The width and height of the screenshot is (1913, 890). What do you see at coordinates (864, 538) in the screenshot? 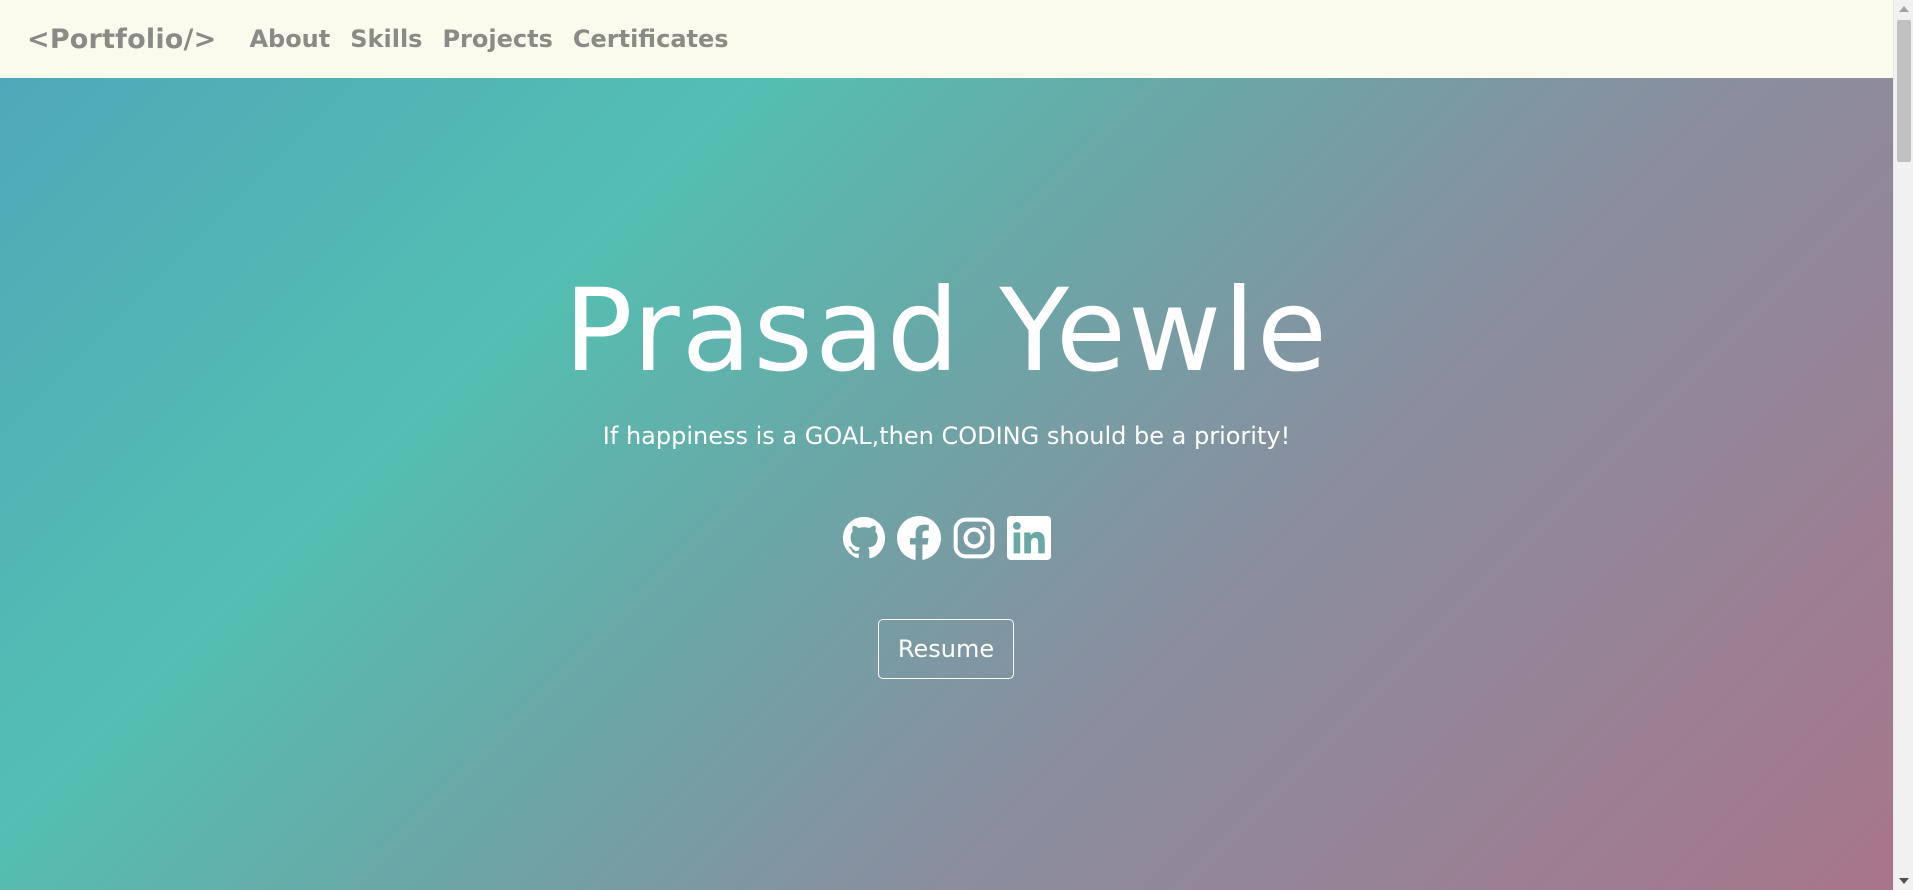
I see `github-icon` at bounding box center [864, 538].